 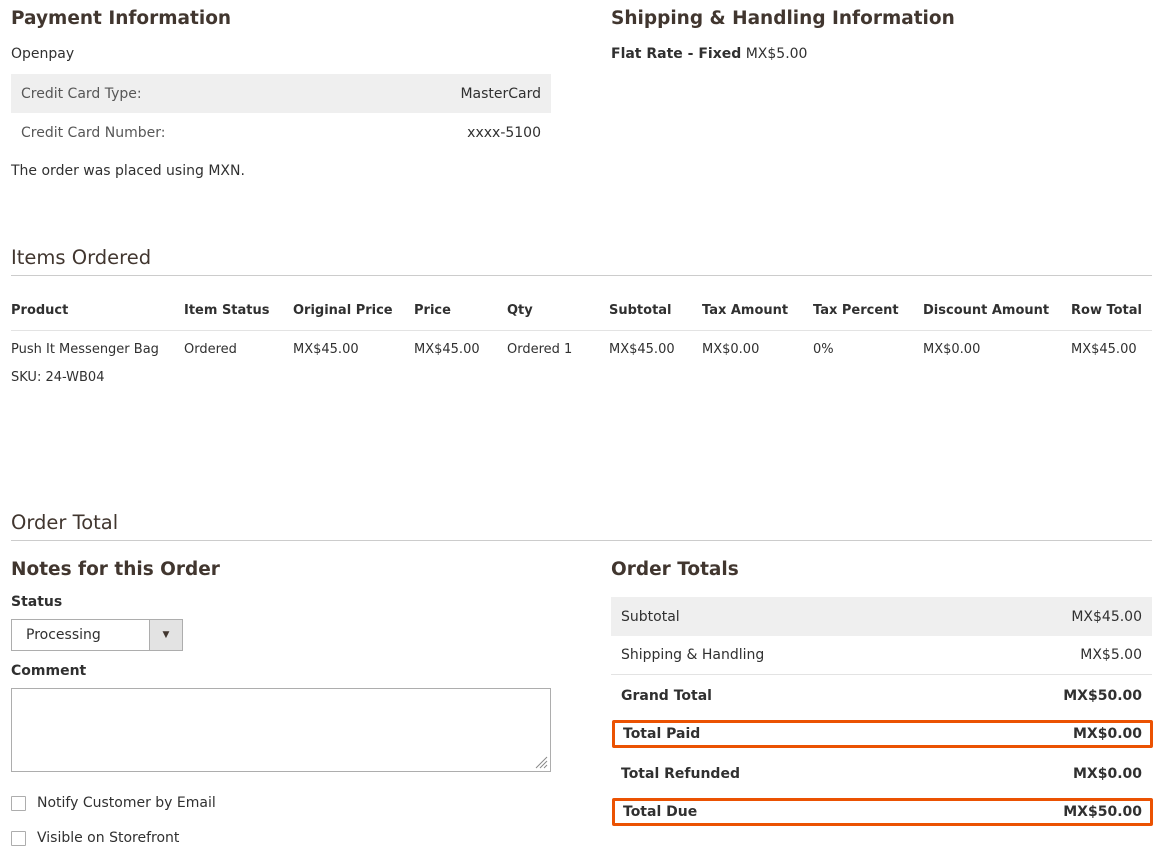 I want to click on col-qty: Qty, so click(x=520, y=310).